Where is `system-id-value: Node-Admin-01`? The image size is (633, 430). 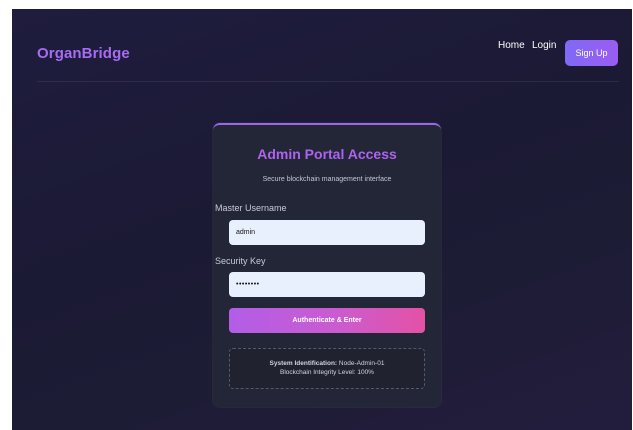 system-id-value: Node-Admin-01 is located at coordinates (361, 363).